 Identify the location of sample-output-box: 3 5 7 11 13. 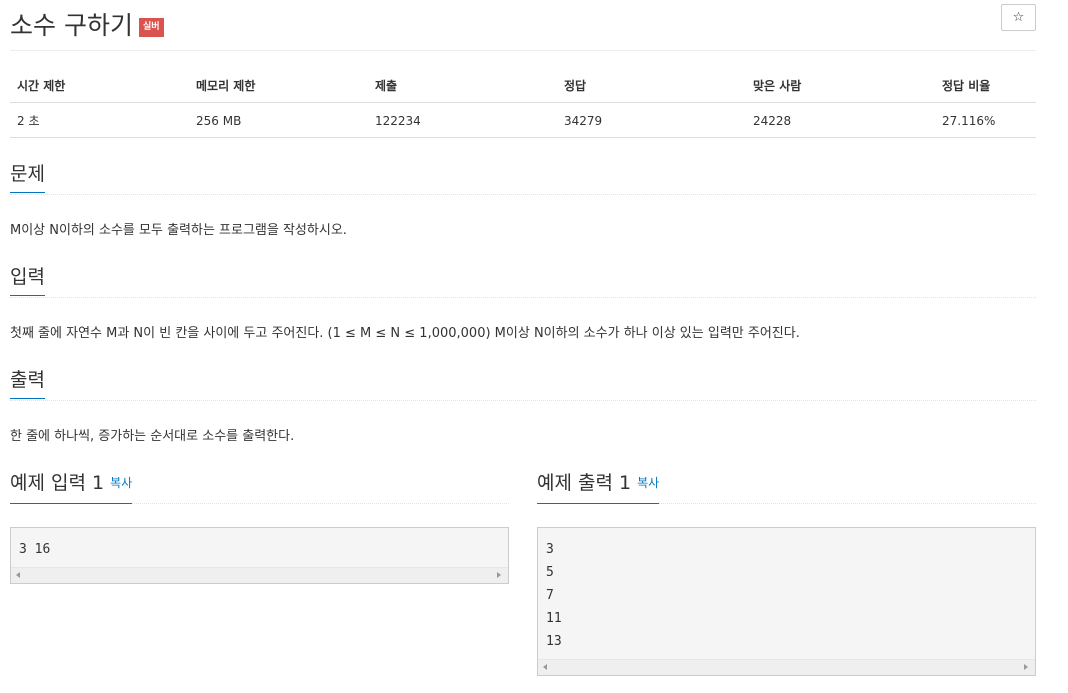
(786, 601).